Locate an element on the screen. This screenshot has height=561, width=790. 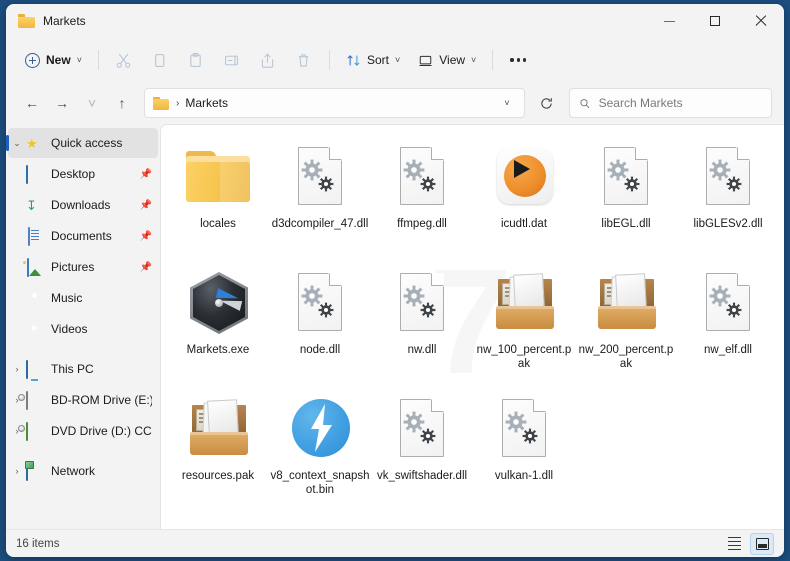
sidebar-item-network: › Network is located at coordinates (83, 471).